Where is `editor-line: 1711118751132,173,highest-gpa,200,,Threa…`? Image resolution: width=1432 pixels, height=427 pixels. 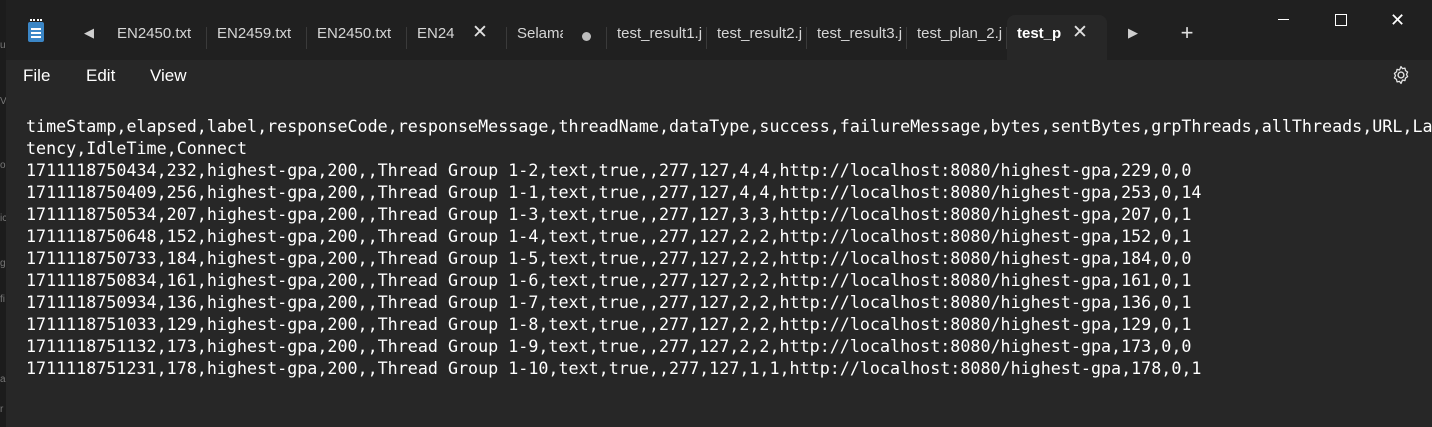 editor-line: 1711118751132,173,highest-gpa,200,,Threa… is located at coordinates (609, 346).